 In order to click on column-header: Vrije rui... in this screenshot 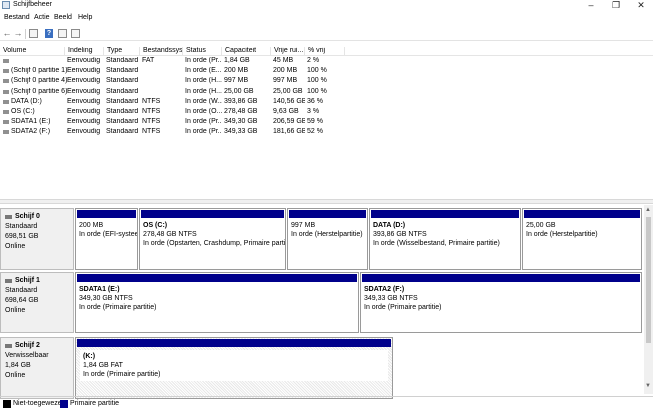, I will do `click(288, 51)`.